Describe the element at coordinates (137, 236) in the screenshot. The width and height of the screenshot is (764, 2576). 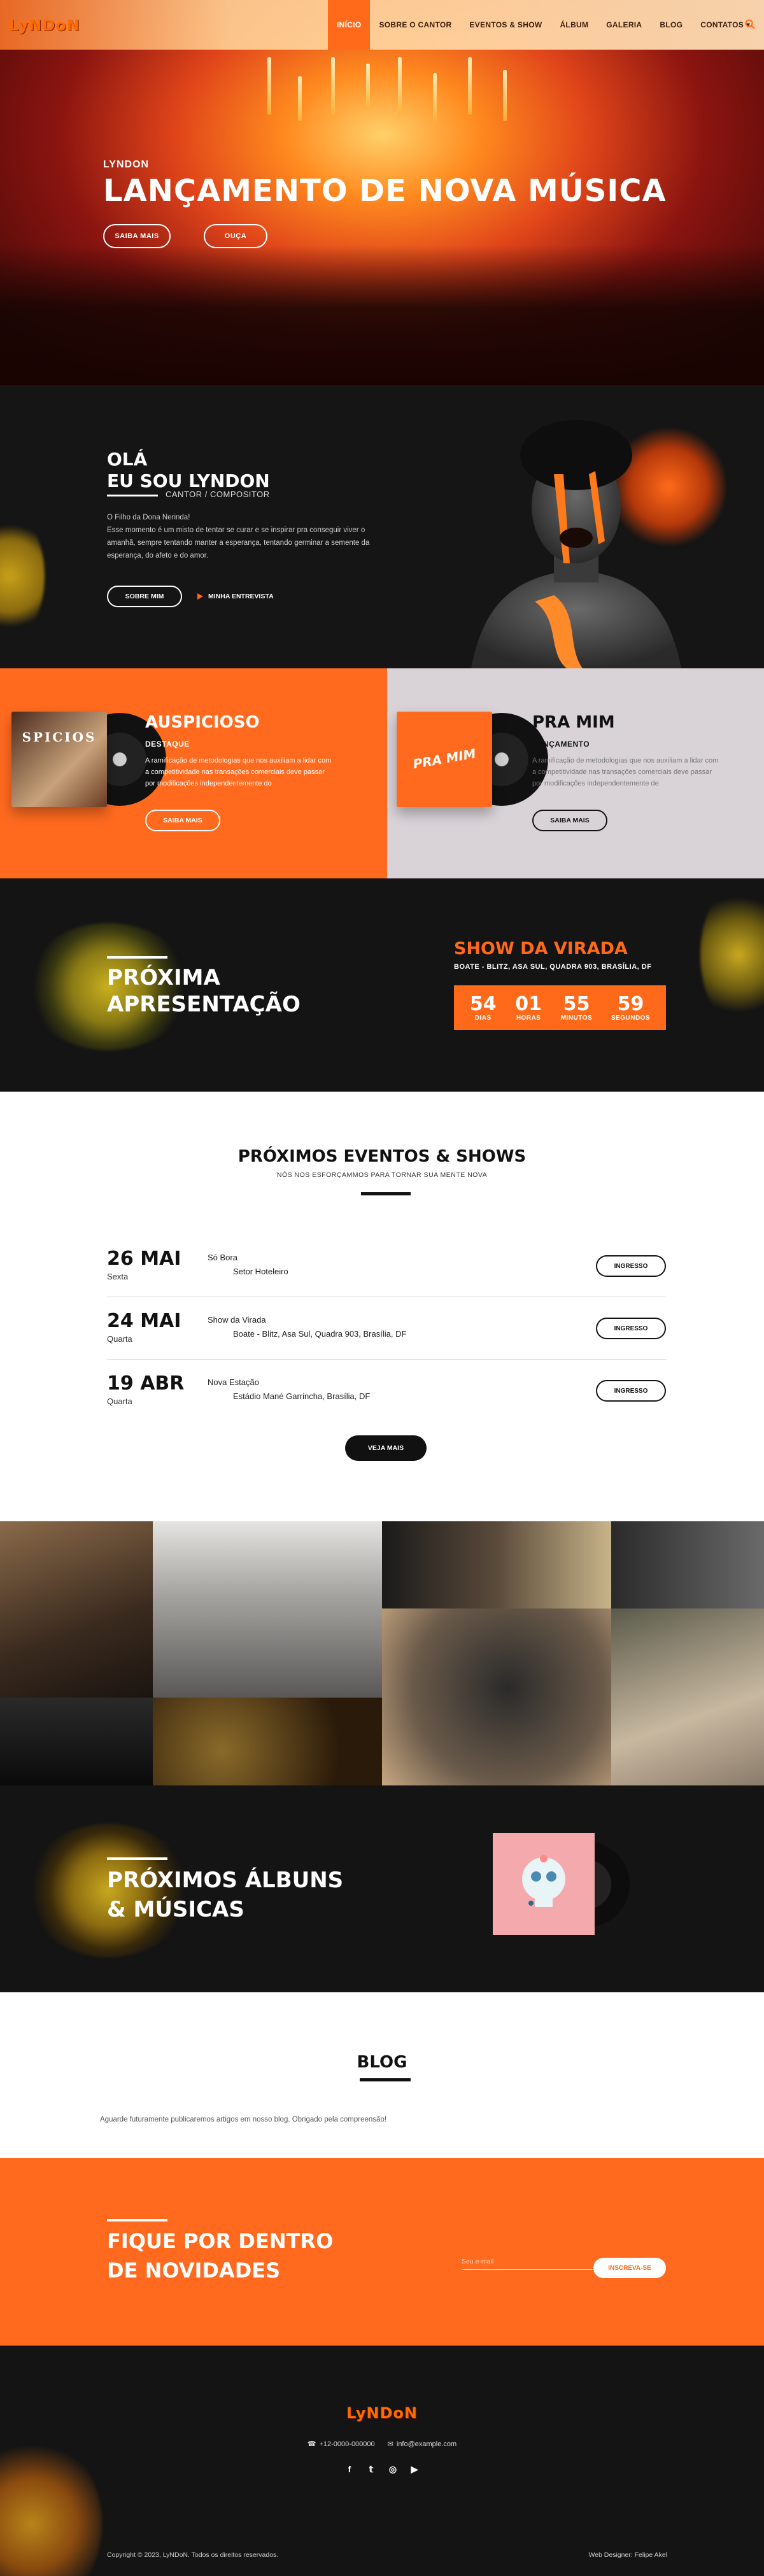
I see `hero-more-button: SAIBA MAIS` at that location.